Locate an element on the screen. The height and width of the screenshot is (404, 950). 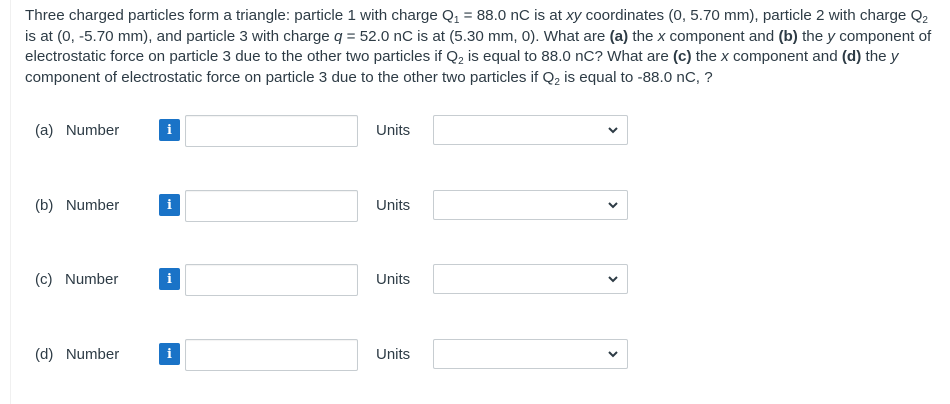
number-input-b is located at coordinates (271, 206).